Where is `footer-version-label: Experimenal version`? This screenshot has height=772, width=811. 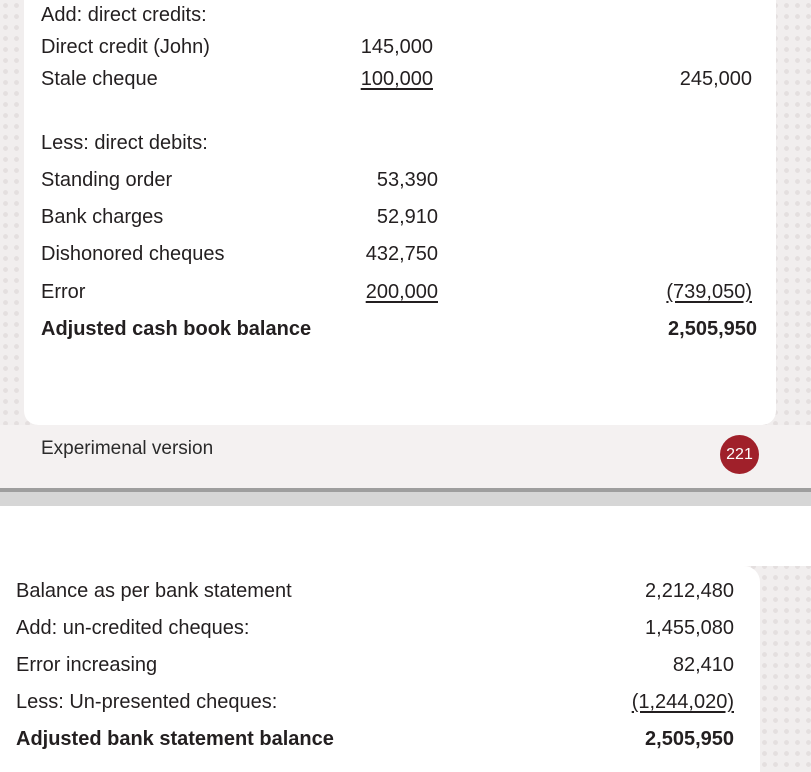 footer-version-label: Experimenal version is located at coordinates (127, 448).